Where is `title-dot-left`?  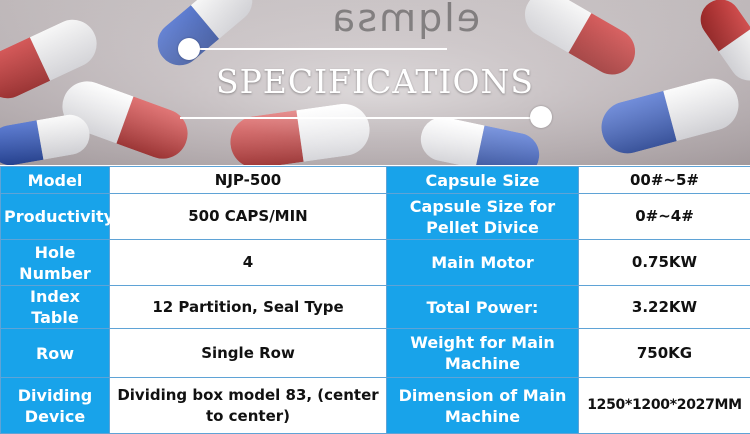 title-dot-left is located at coordinates (189, 49).